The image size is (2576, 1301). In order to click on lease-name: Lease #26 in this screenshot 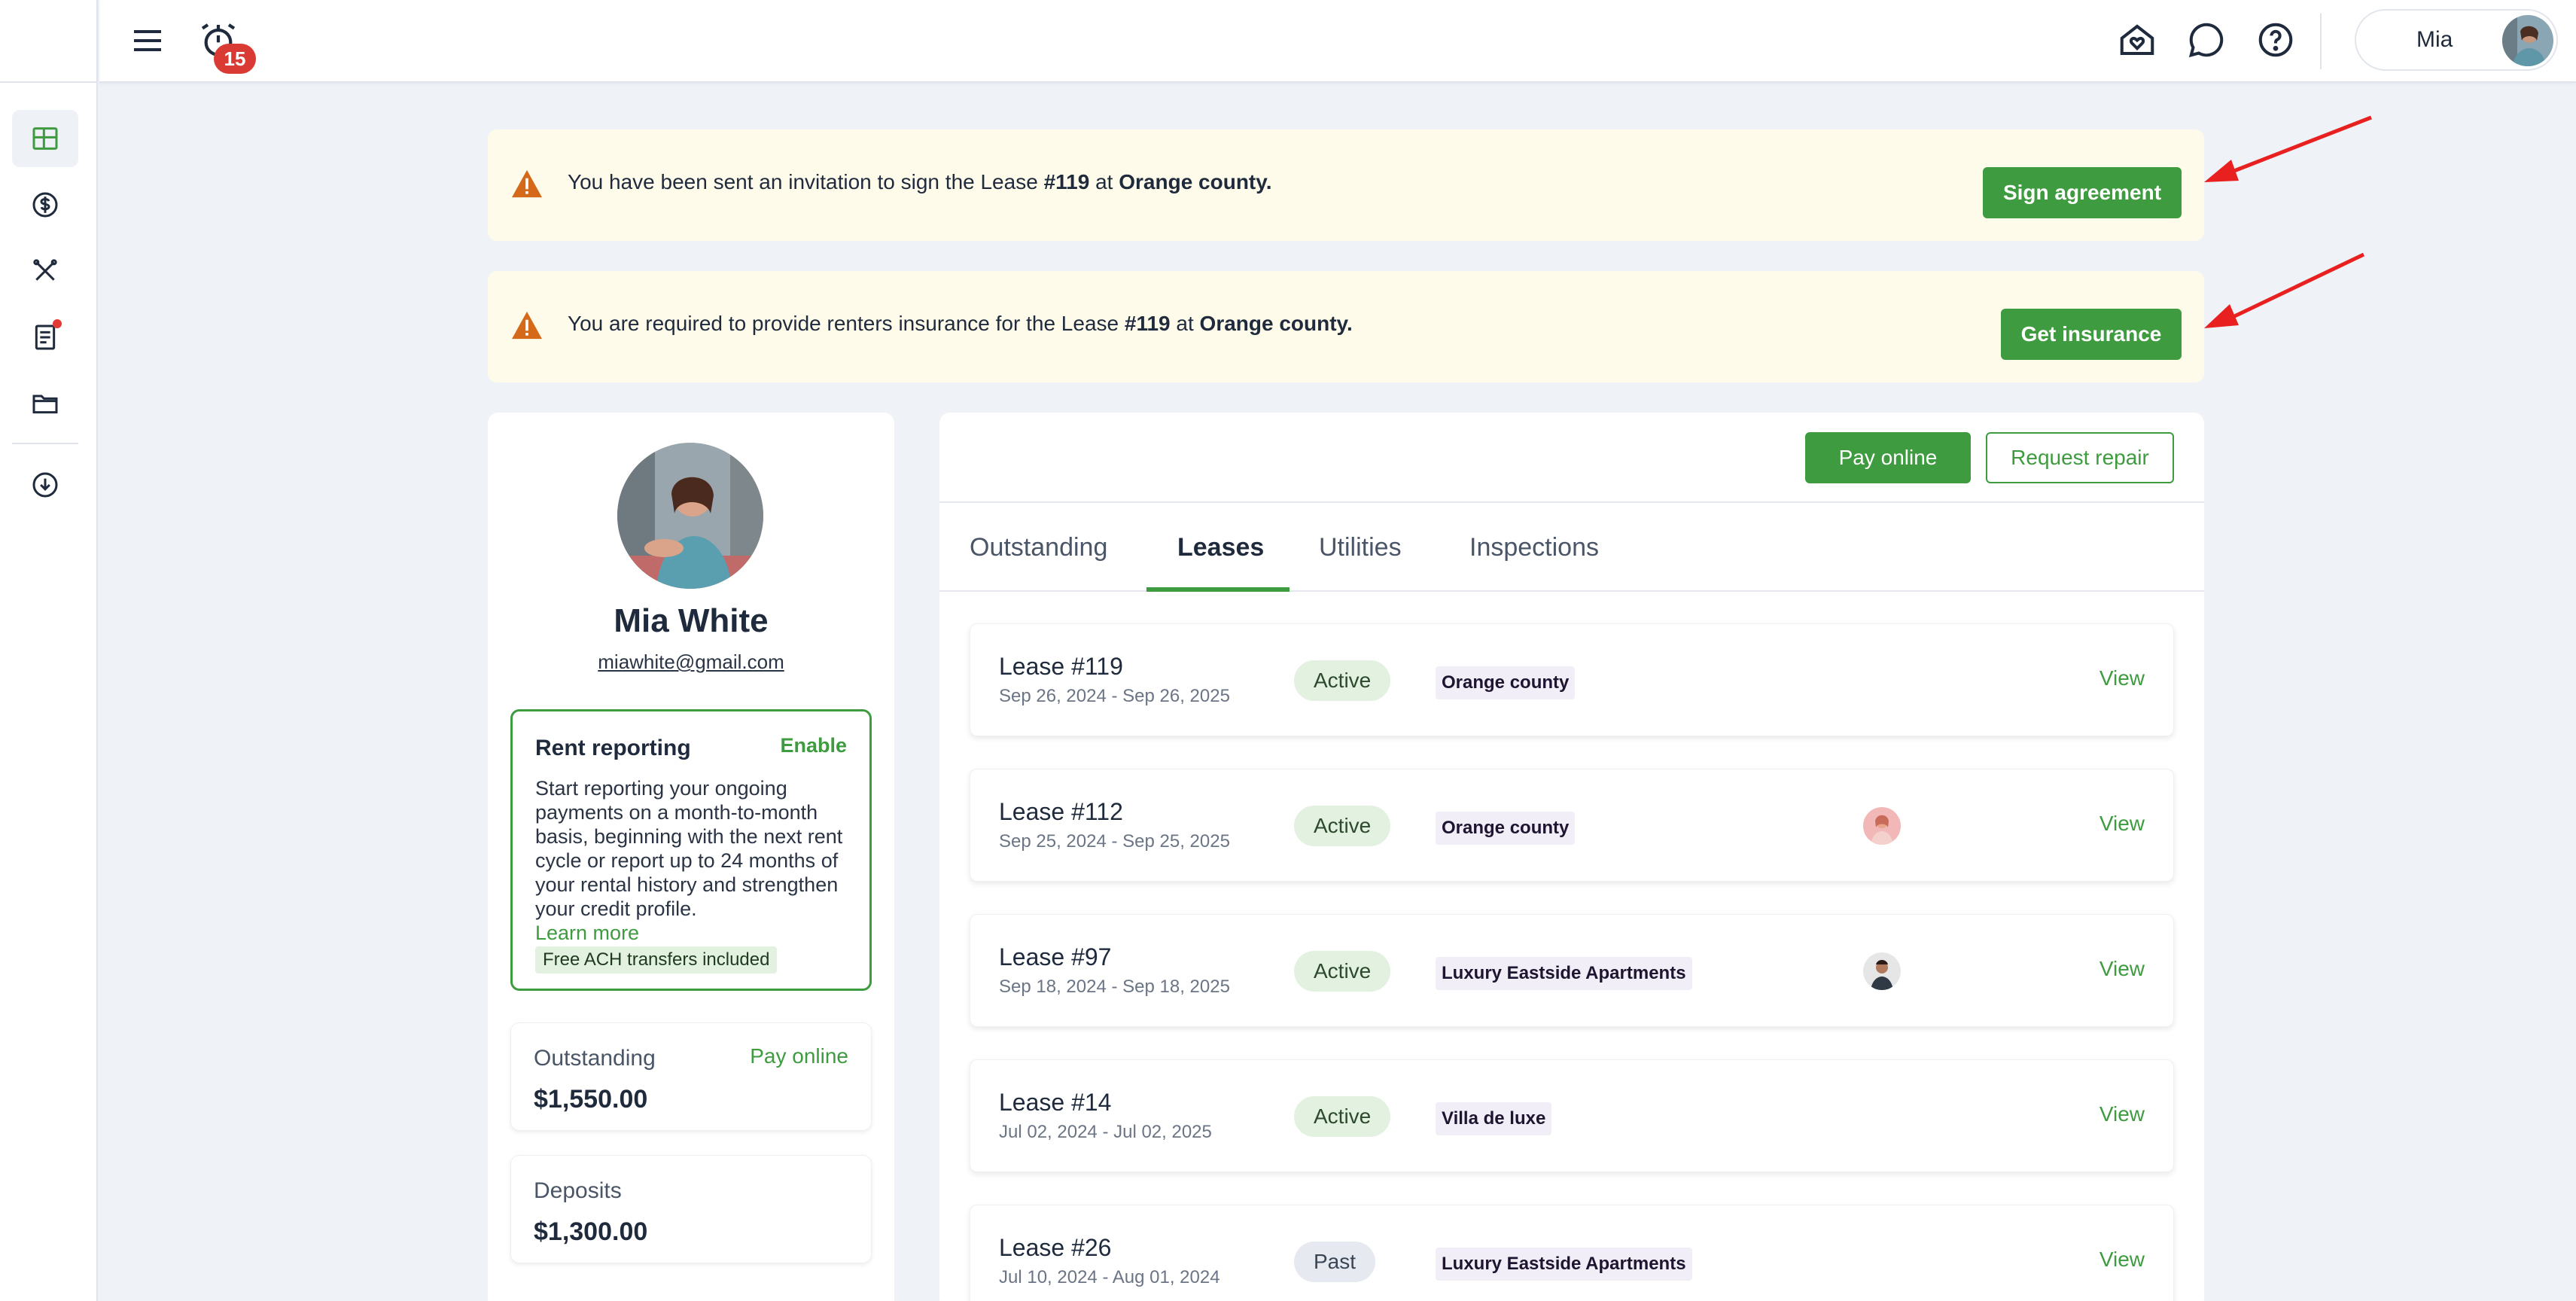, I will do `click(1056, 1247)`.